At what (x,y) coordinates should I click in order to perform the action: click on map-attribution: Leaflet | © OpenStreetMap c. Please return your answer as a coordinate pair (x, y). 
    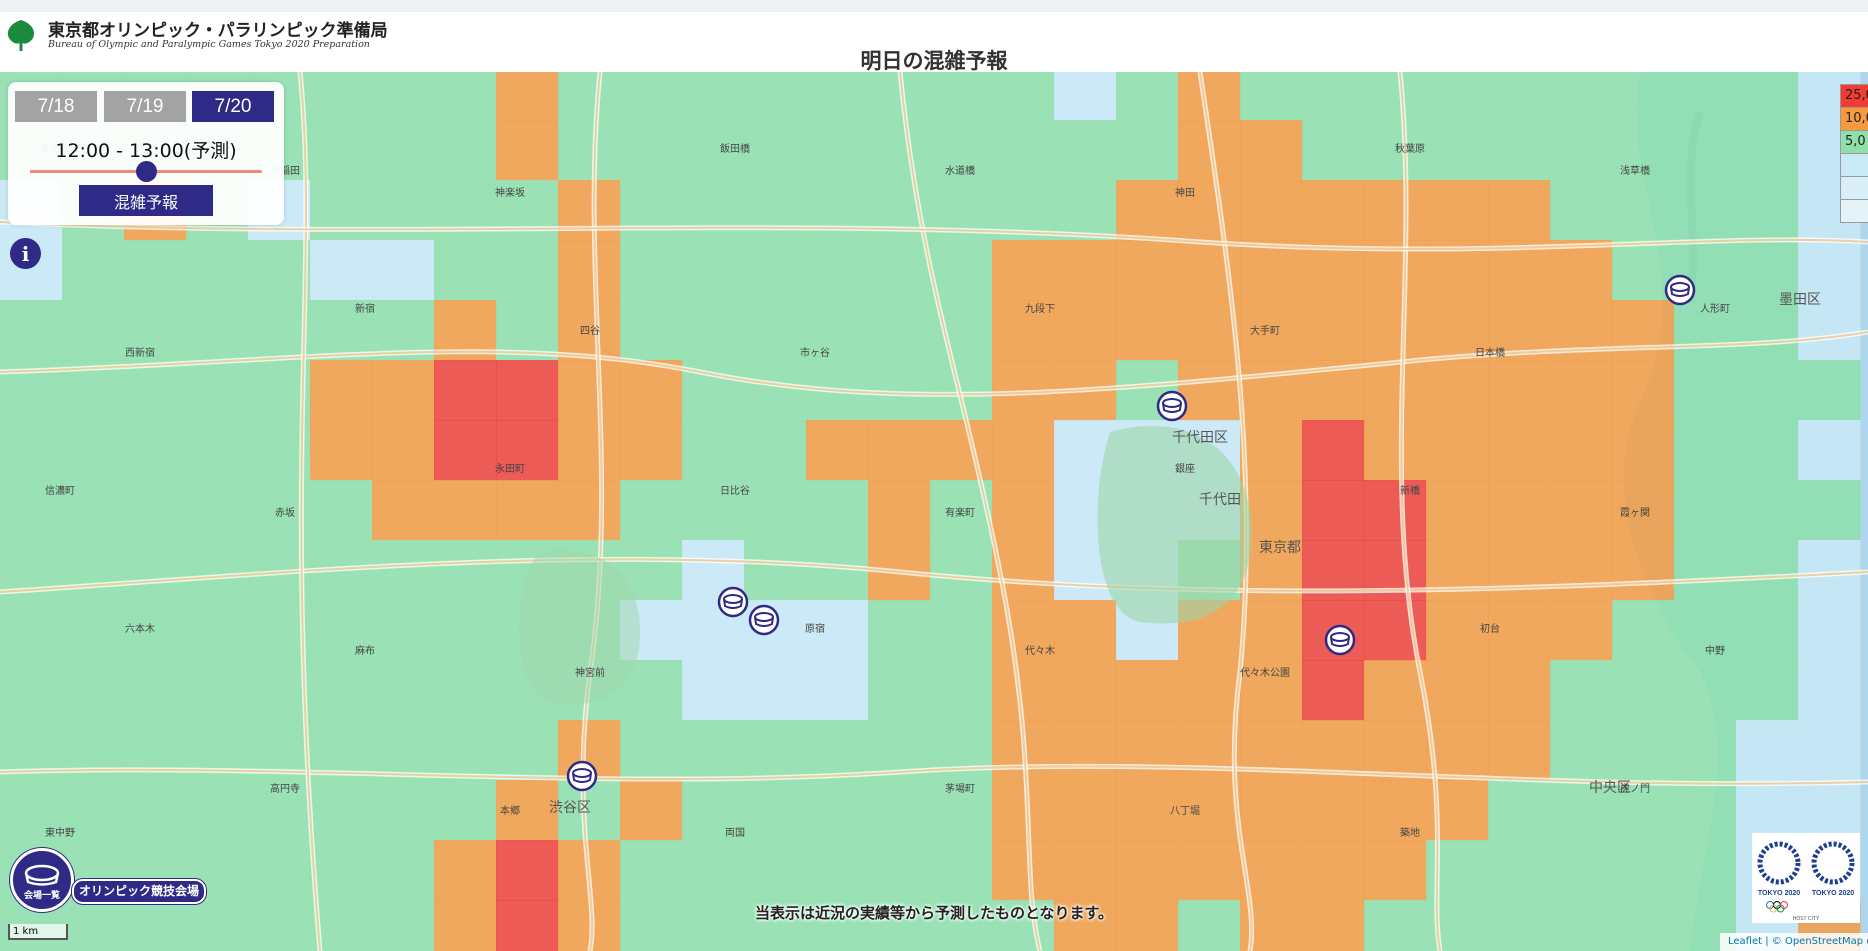
    Looking at the image, I should click on (1794, 942).